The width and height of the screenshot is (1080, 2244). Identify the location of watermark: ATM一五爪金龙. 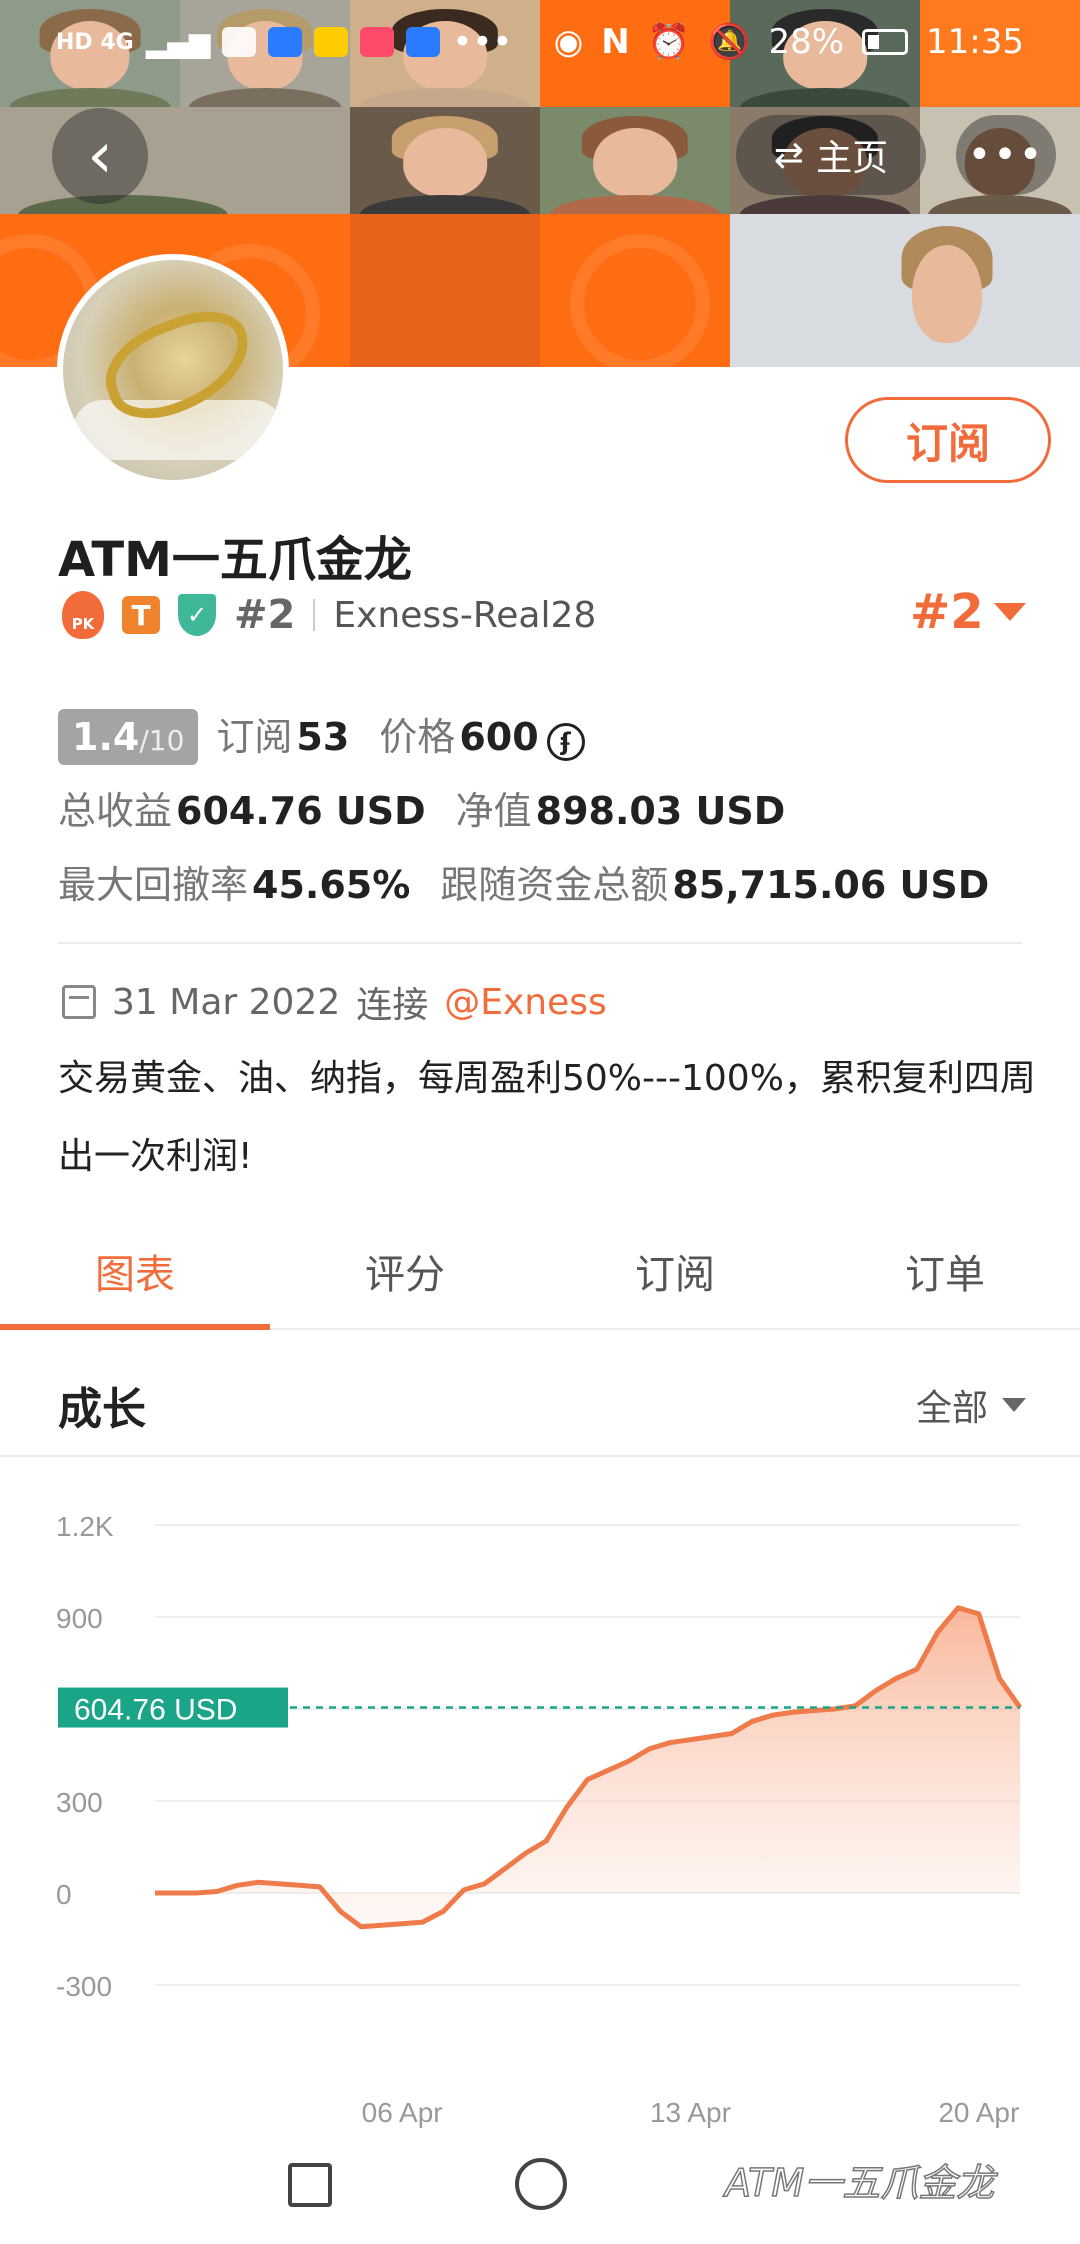
(859, 2179).